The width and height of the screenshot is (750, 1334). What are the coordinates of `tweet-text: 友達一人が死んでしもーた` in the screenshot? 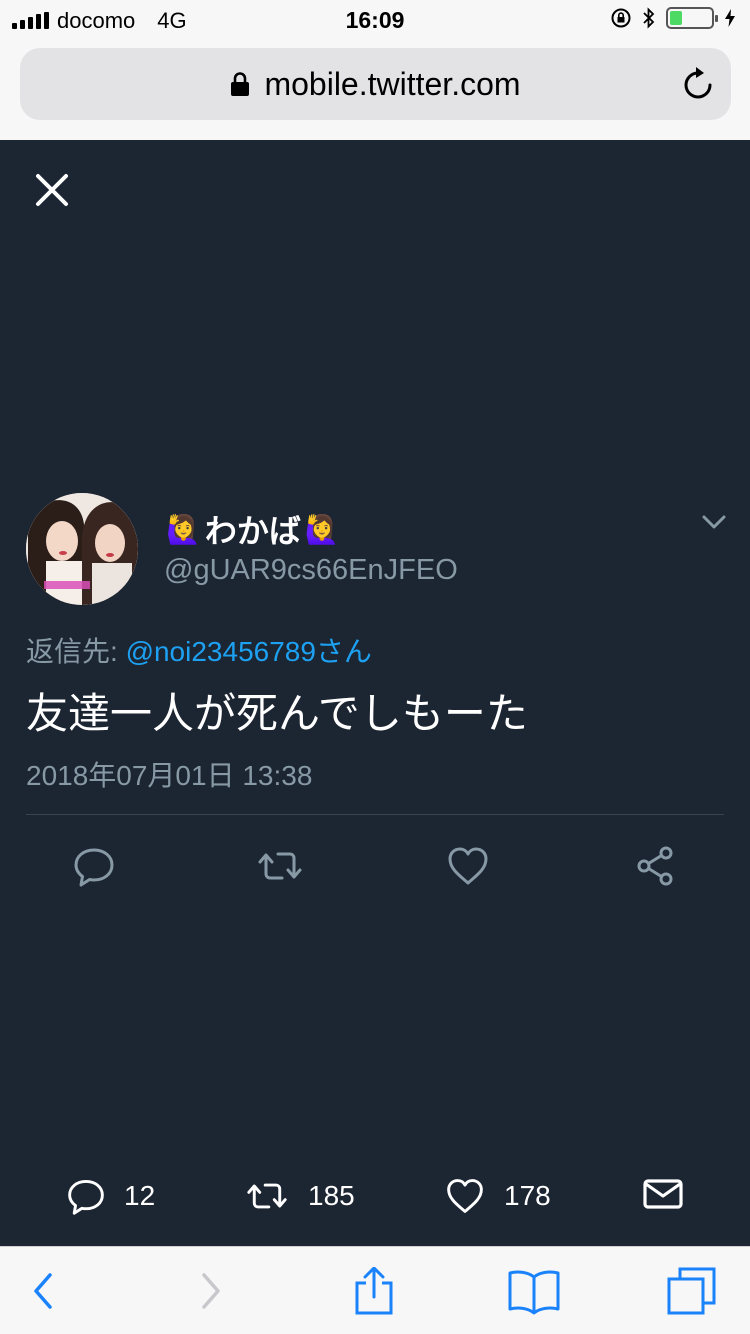 It's located at (277, 713).